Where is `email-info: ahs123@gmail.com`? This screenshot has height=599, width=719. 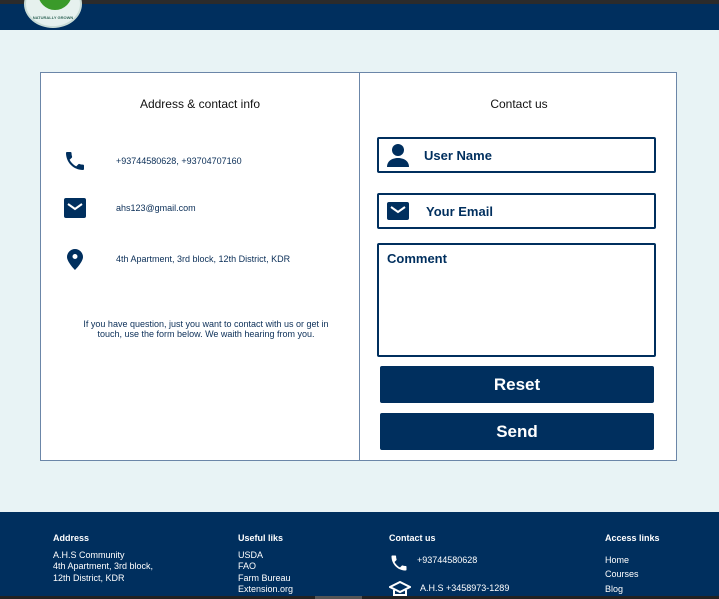 email-info: ahs123@gmail.com is located at coordinates (129, 208).